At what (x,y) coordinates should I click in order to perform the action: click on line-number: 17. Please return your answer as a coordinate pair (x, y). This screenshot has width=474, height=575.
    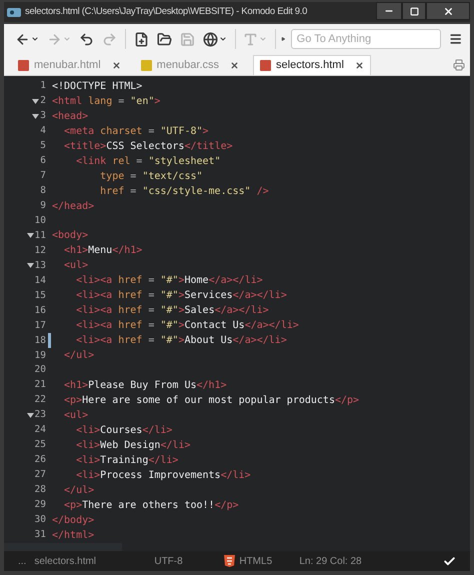
    Looking at the image, I should click on (40, 325).